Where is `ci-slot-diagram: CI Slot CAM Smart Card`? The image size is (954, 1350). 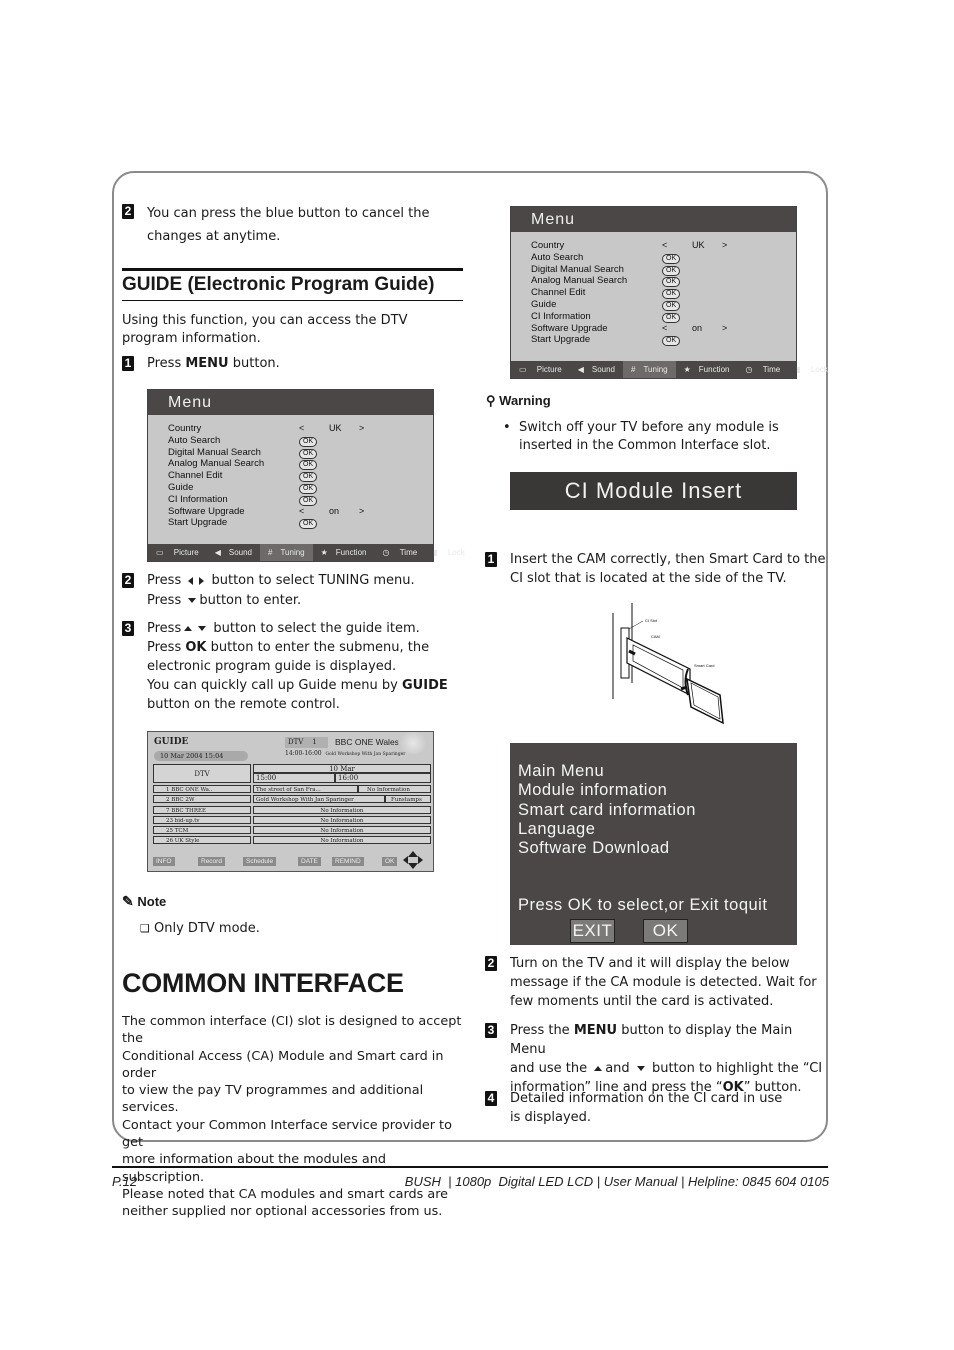 ci-slot-diagram: CI Slot CAM Smart Card is located at coordinates (668, 664).